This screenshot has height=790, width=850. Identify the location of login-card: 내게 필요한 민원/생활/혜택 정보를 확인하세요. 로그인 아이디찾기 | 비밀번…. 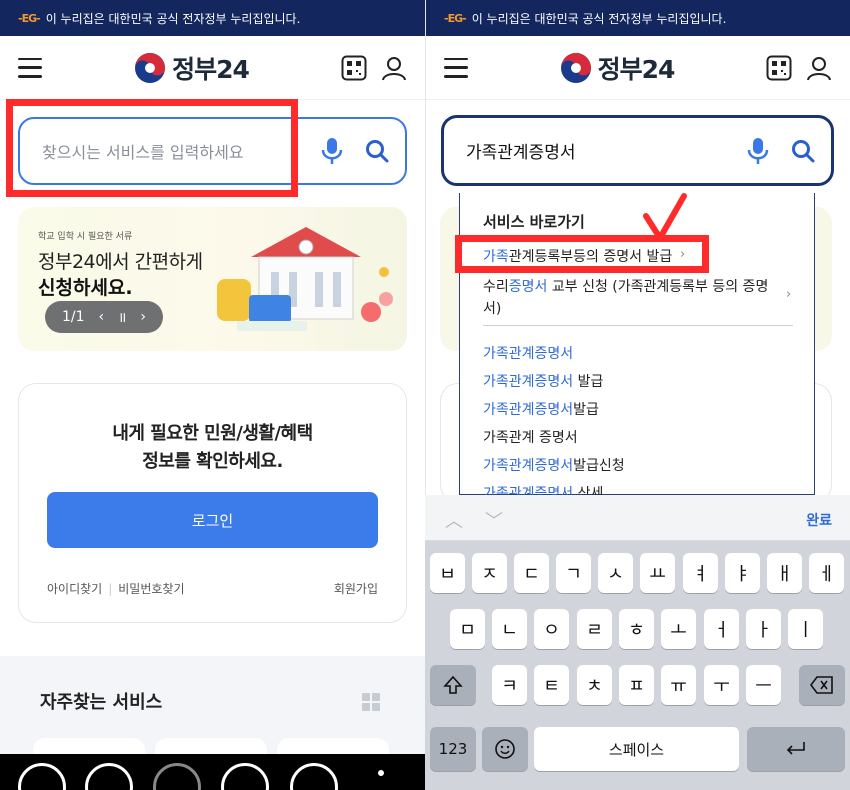
(212, 503).